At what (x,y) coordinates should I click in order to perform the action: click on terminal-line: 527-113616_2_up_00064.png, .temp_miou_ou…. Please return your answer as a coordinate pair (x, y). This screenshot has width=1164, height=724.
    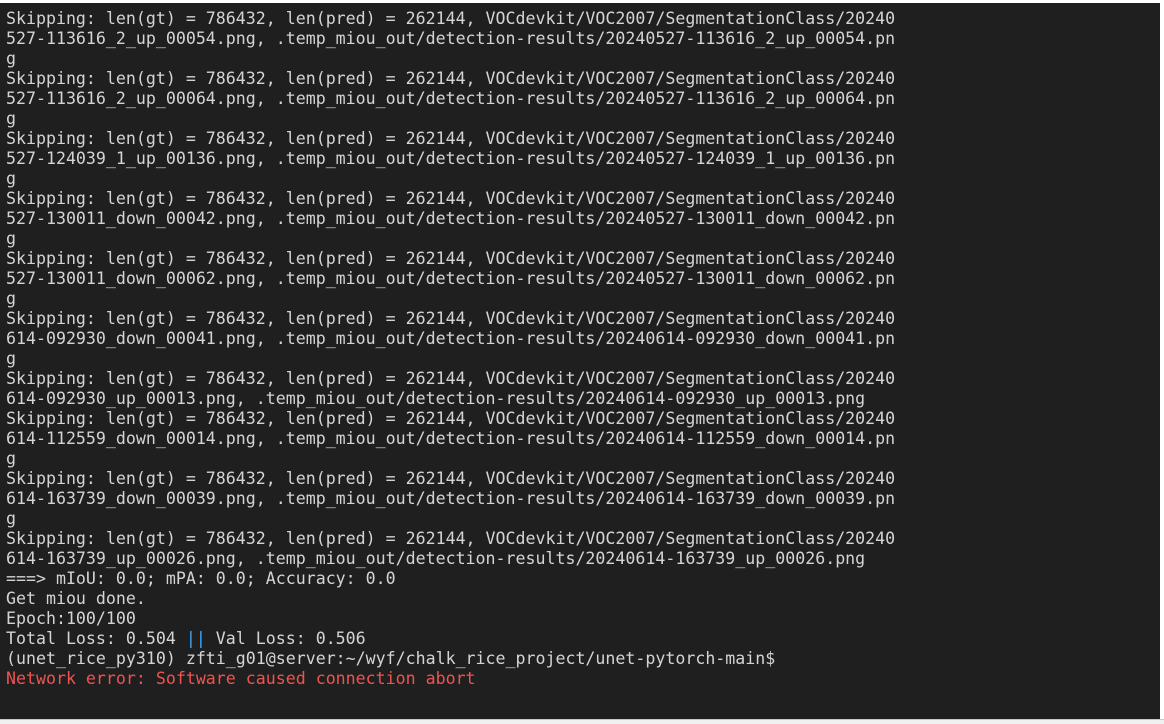
    Looking at the image, I should click on (451, 98).